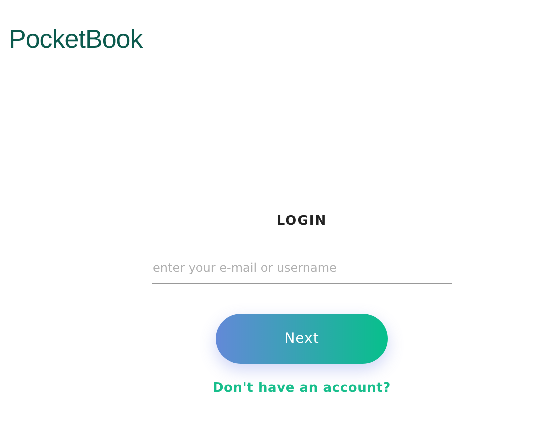 The image size is (558, 441). I want to click on login-title: LOGIN, so click(302, 222).